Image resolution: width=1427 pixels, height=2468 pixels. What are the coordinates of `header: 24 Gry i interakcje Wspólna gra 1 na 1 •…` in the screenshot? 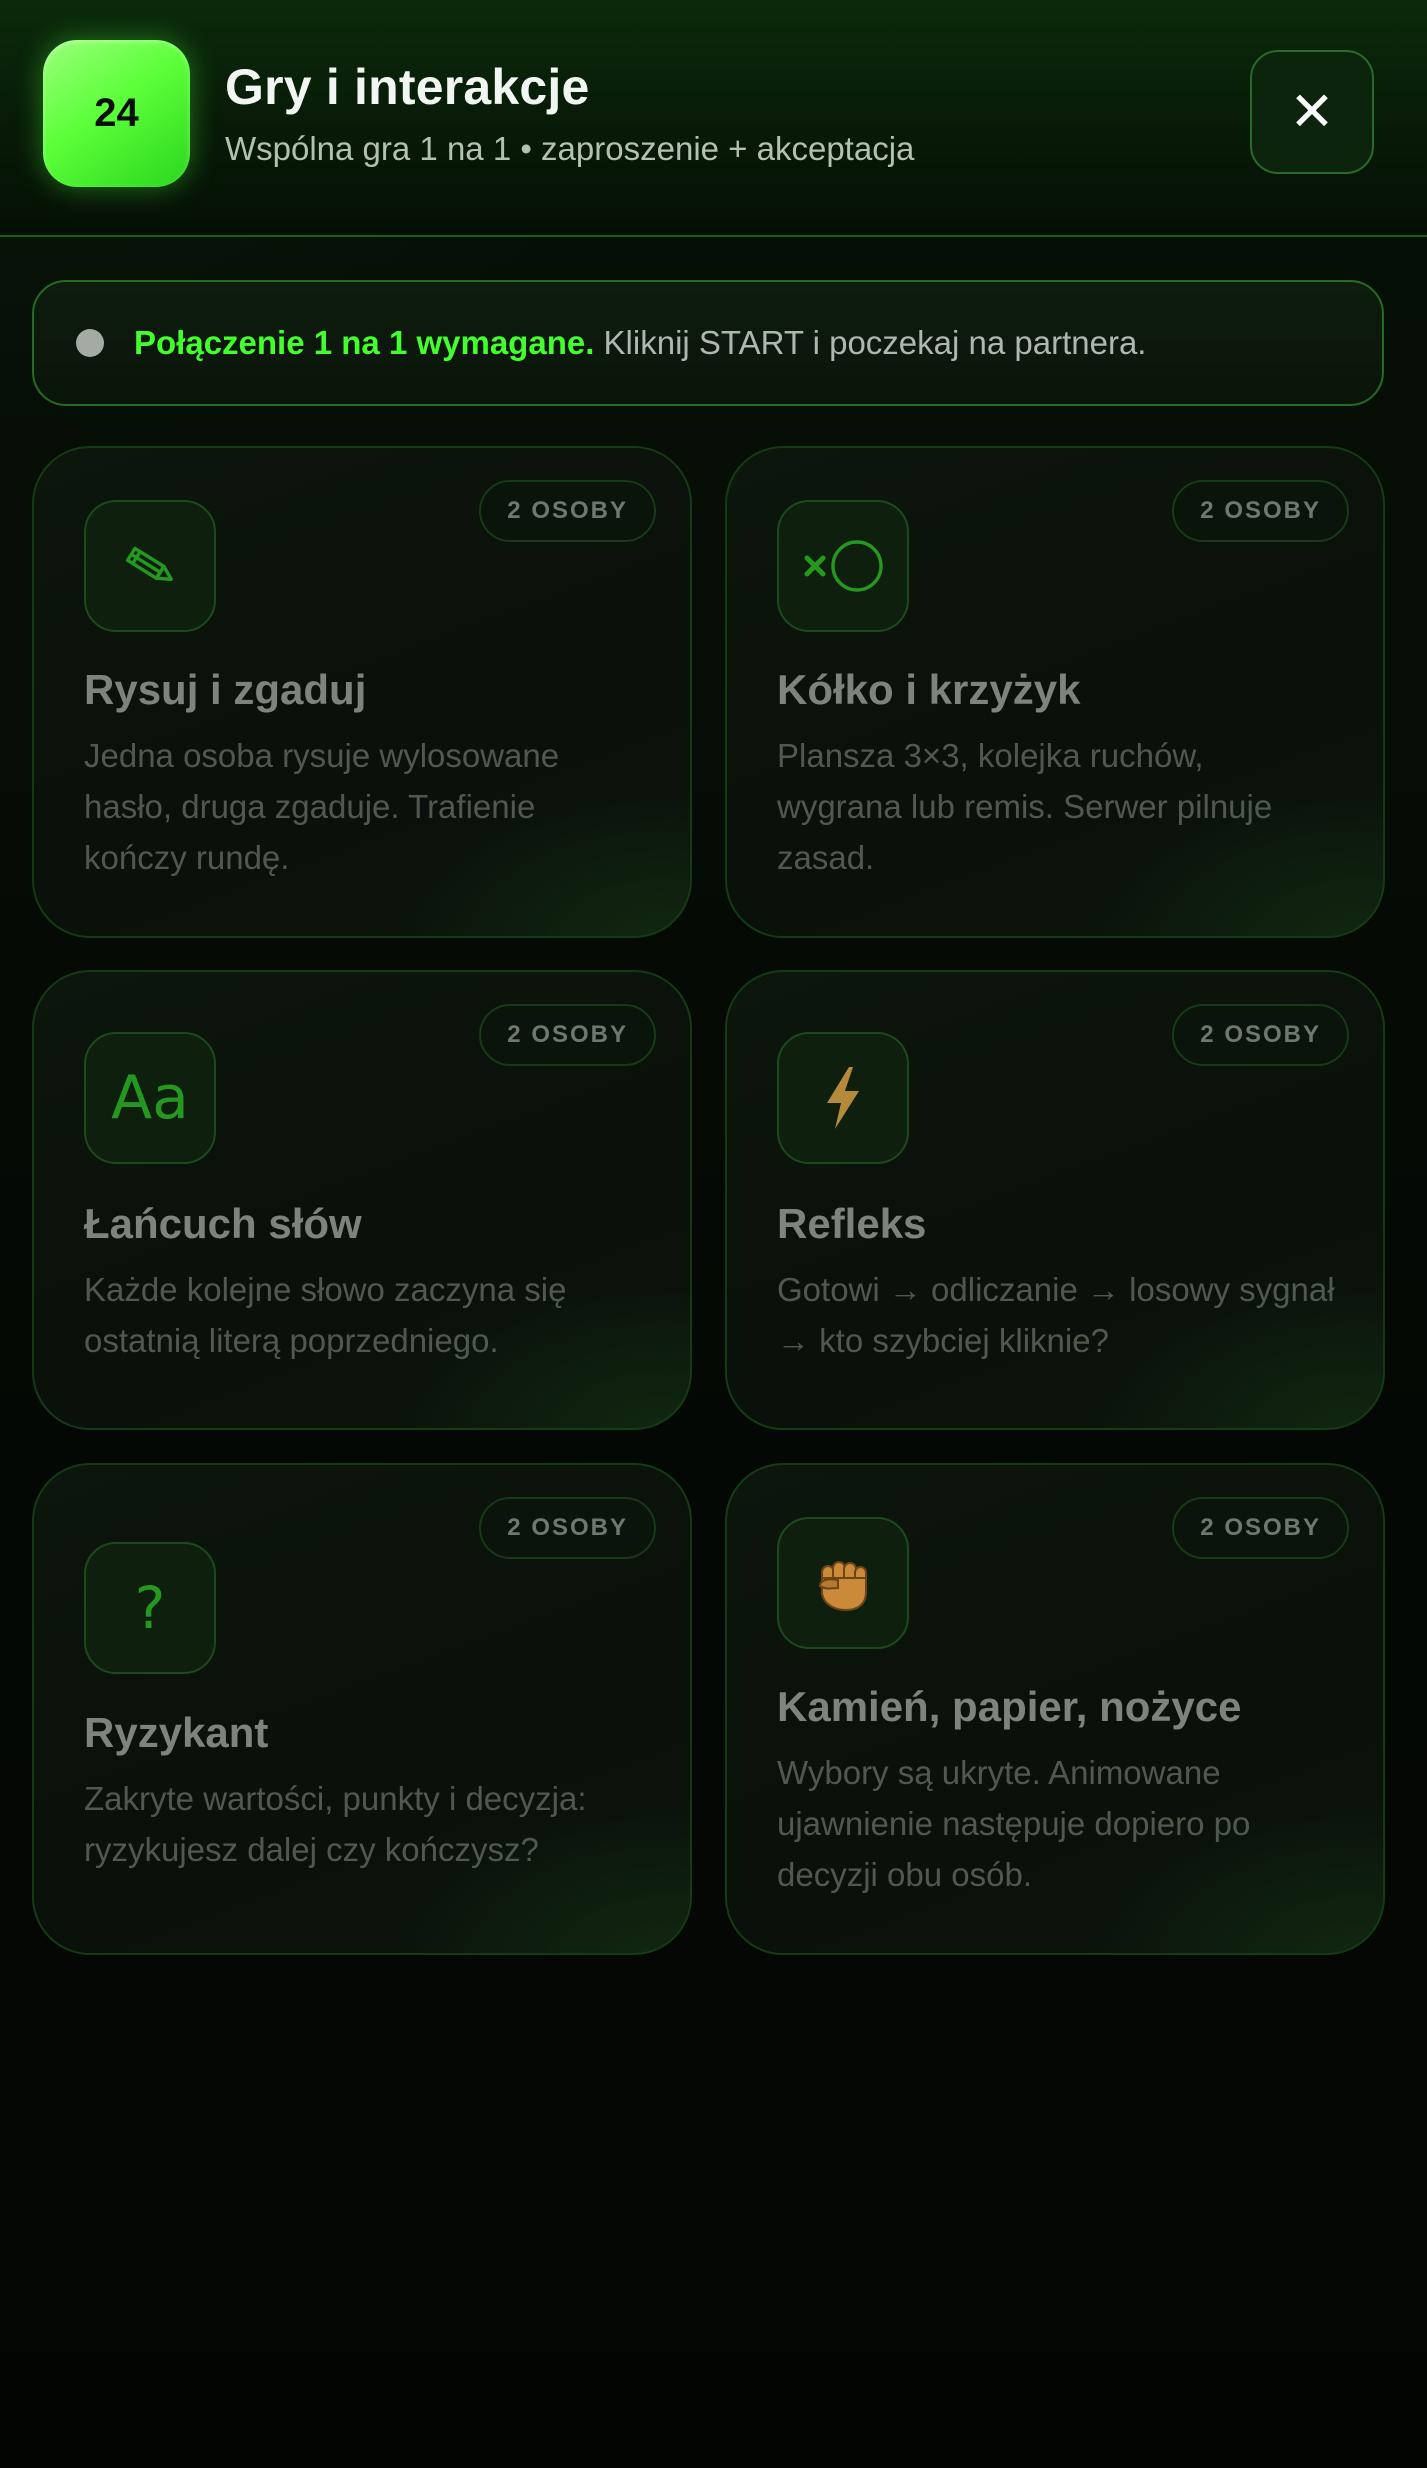 It's located at (713, 118).